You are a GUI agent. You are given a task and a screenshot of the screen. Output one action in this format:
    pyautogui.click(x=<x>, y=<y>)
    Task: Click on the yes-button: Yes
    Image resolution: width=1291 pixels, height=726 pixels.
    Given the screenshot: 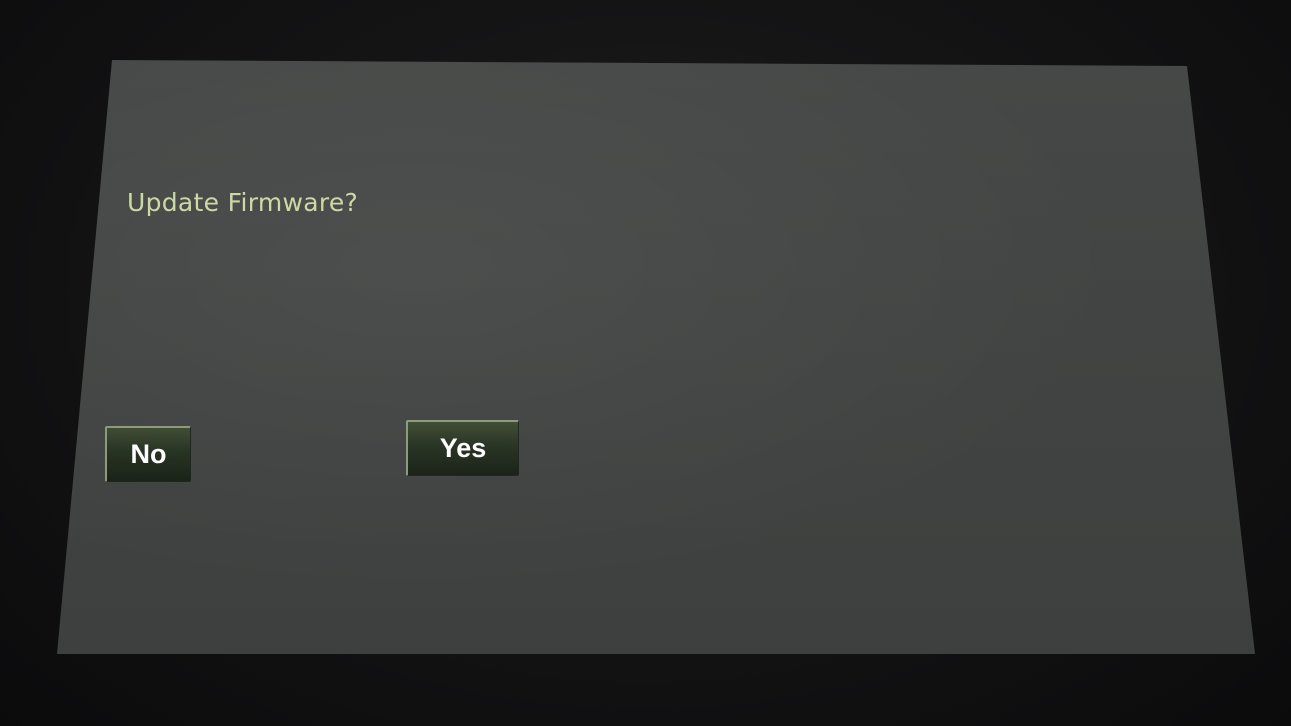 What is the action you would take?
    pyautogui.click(x=462, y=448)
    